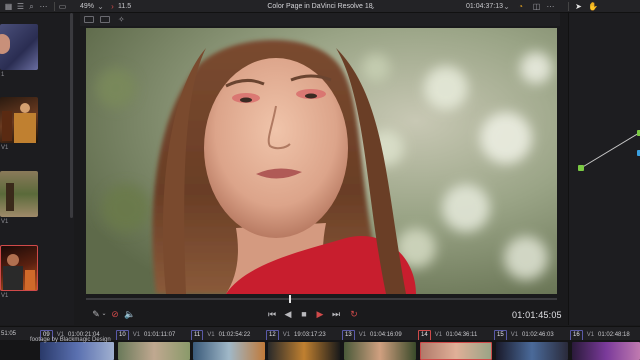 Image resolution: width=640 pixels, height=360 pixels. I want to click on node-editor, so click(604, 169).